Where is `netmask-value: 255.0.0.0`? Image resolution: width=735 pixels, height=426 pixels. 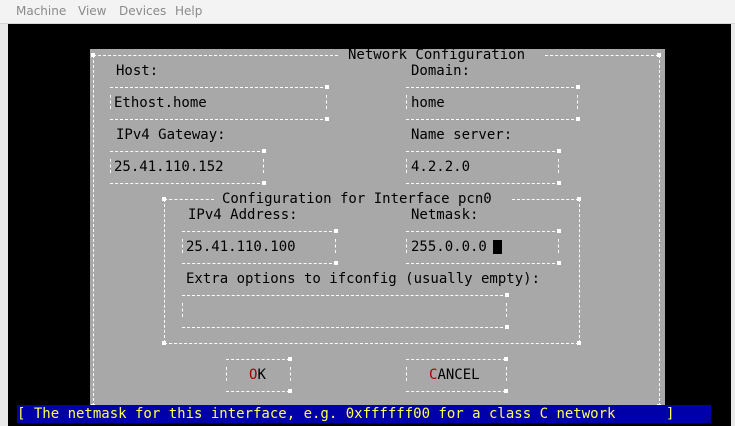 netmask-value: 255.0.0.0 is located at coordinates (449, 247).